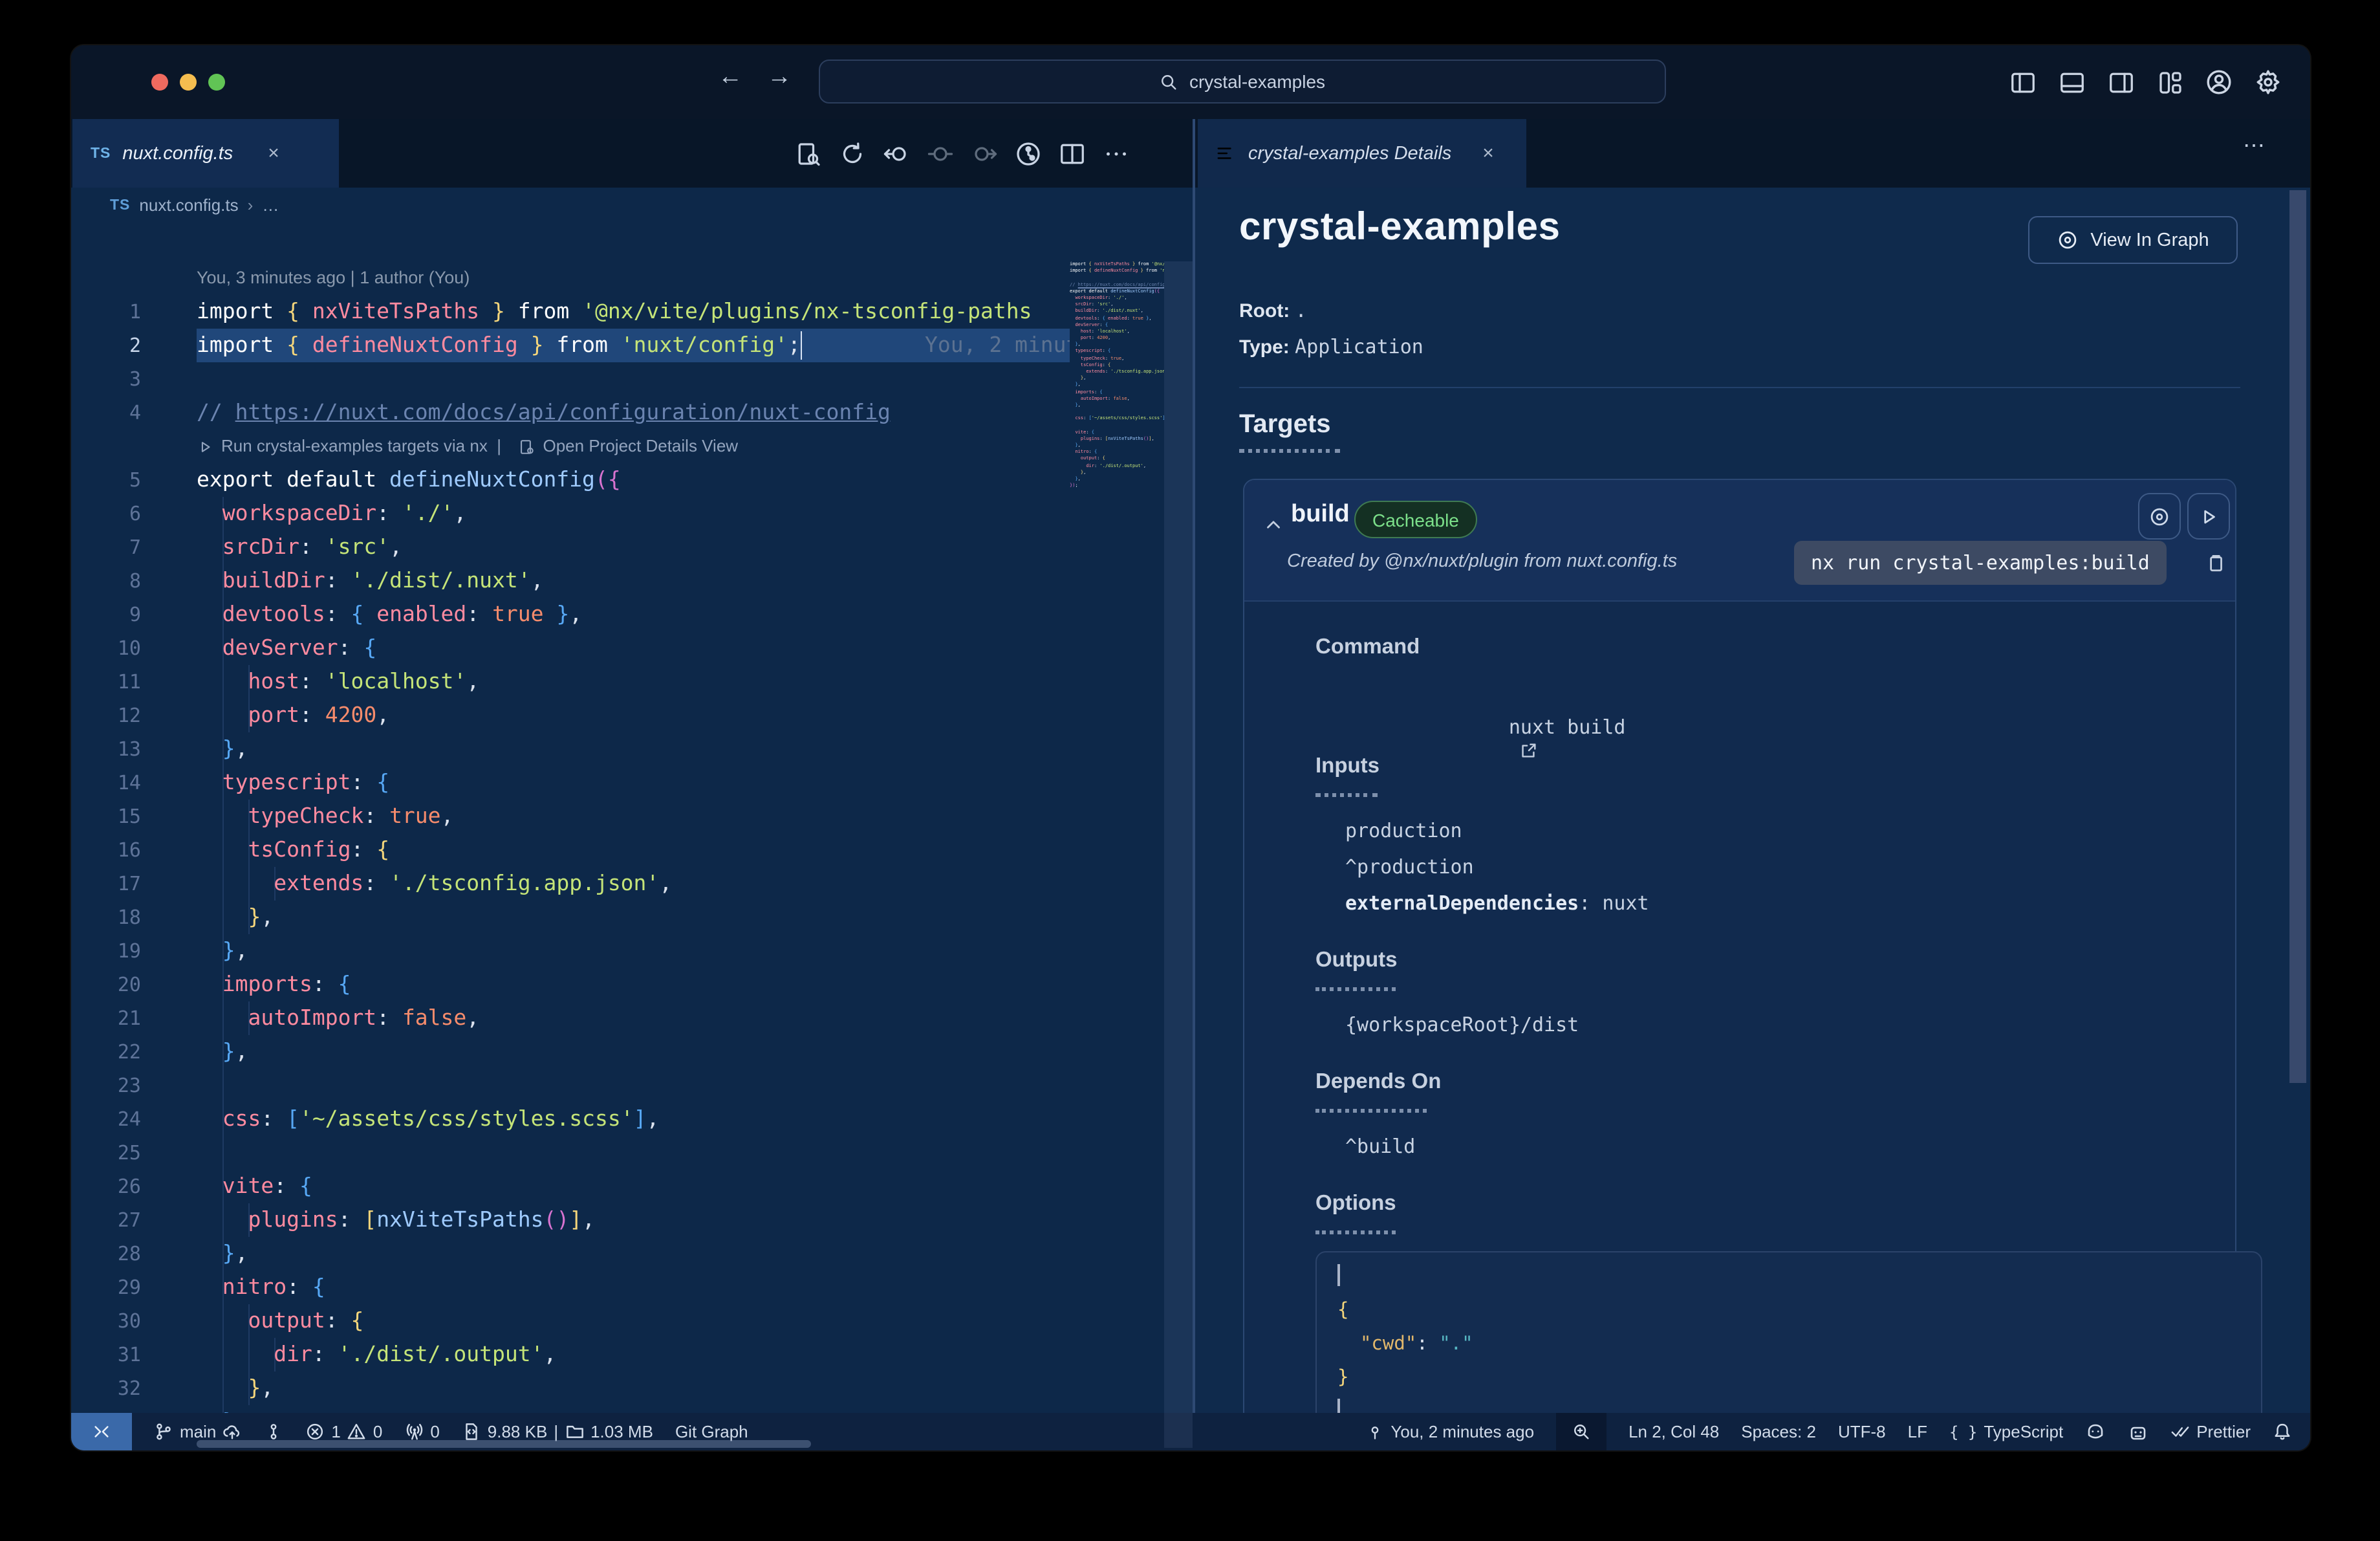 The width and height of the screenshot is (2380, 1541). What do you see at coordinates (632, 513) in the screenshot?
I see `code-line: 6 workspaceDir: './',` at bounding box center [632, 513].